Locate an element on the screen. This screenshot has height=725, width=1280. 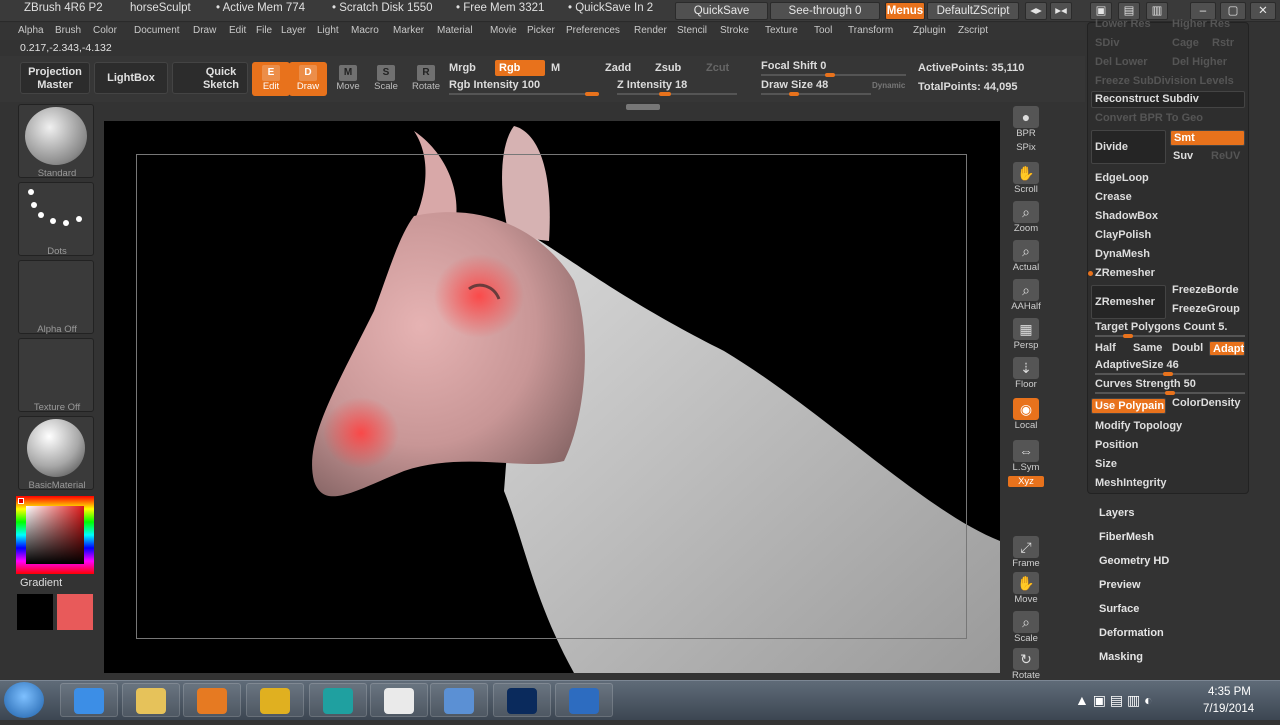
taskbar-app-chrome is located at coordinates (275, 700).